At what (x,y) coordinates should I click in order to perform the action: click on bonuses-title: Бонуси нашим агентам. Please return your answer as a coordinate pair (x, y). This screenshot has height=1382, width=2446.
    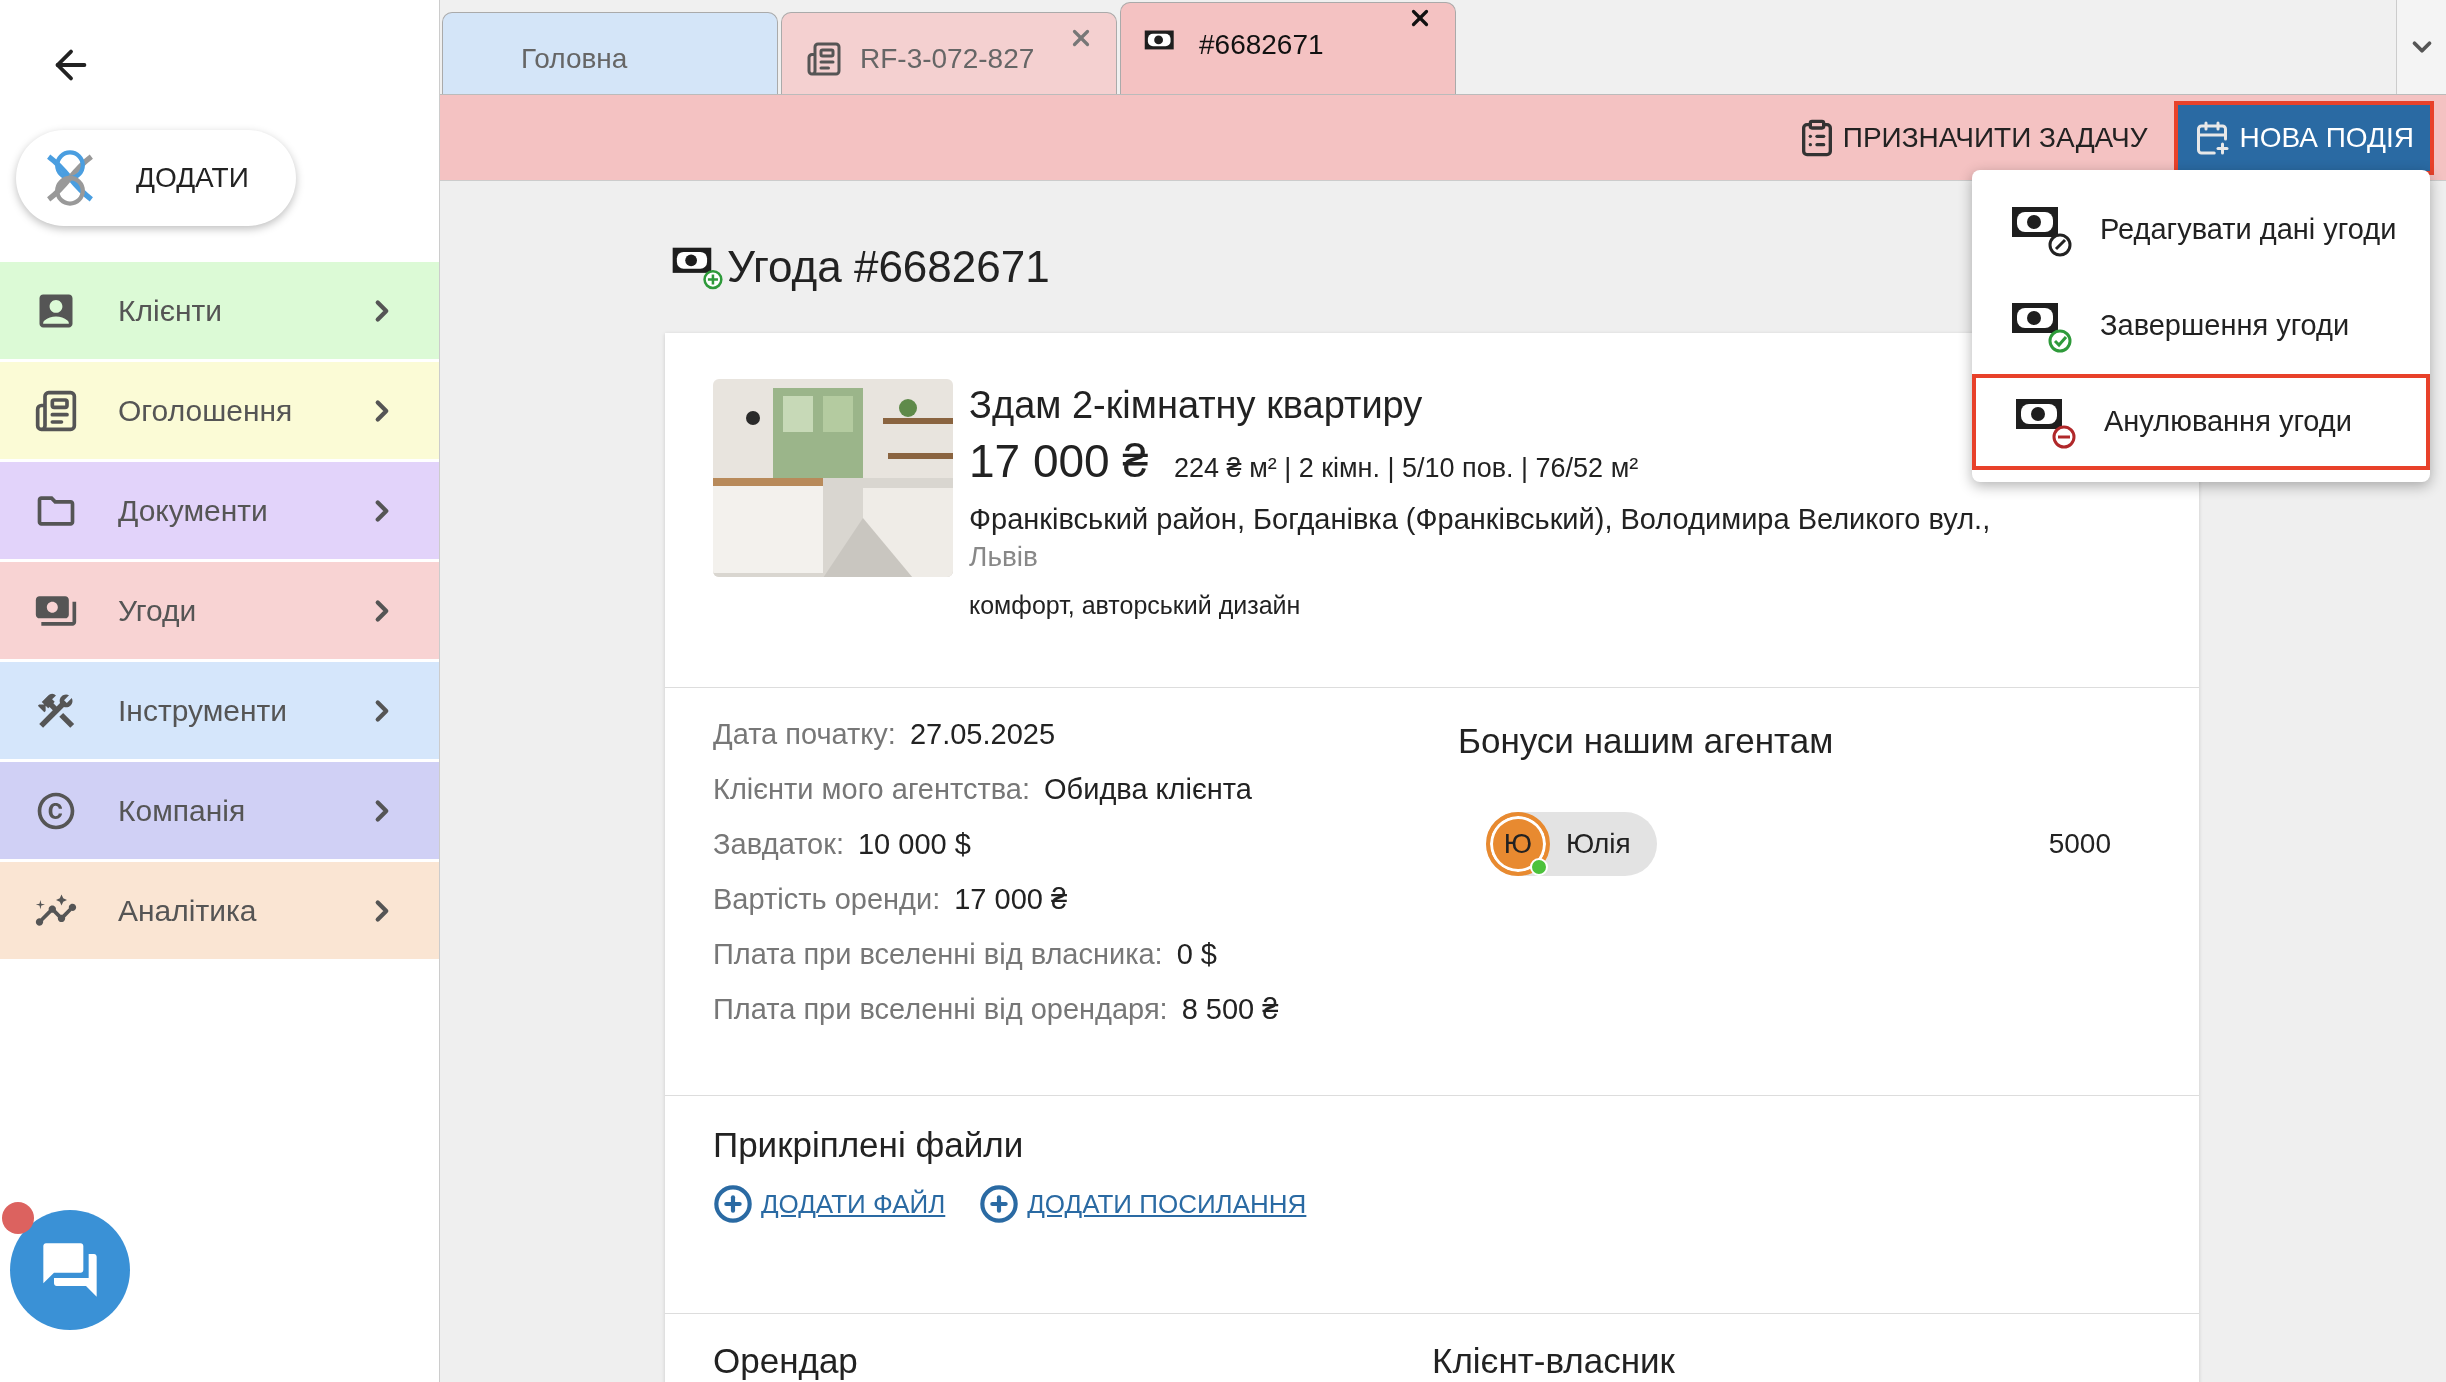
    Looking at the image, I should click on (1646, 741).